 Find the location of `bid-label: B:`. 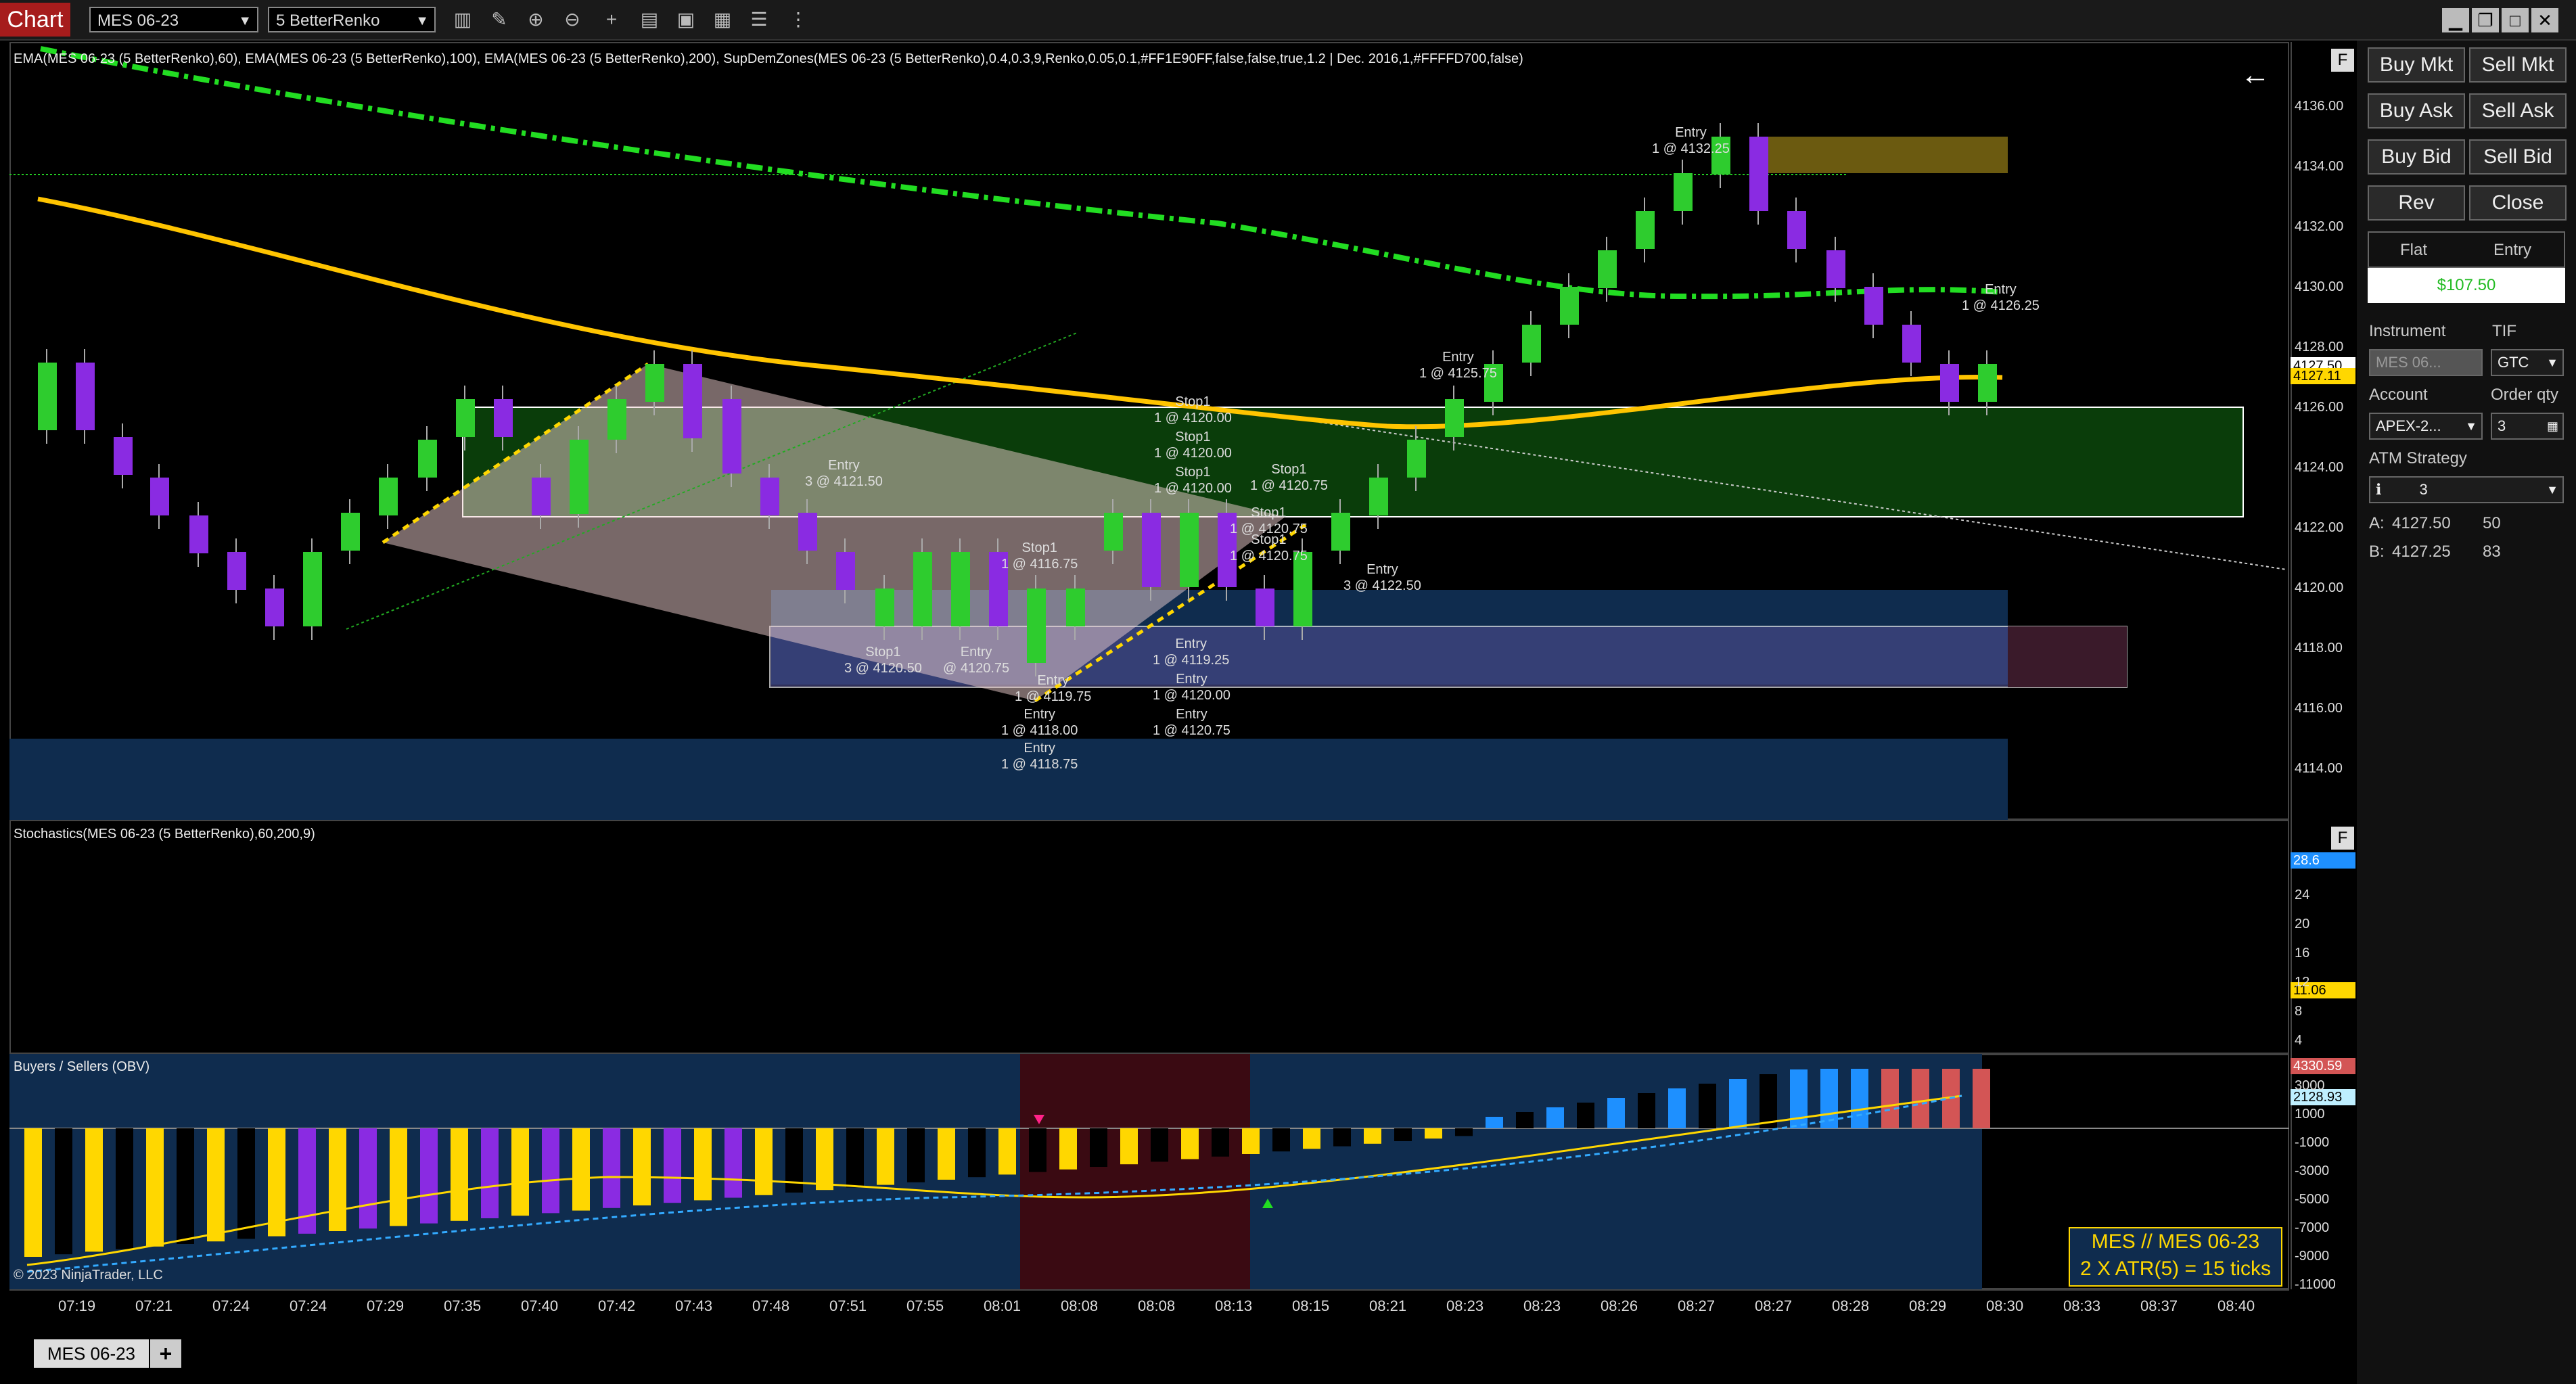

bid-label: B: is located at coordinates (2377, 552).